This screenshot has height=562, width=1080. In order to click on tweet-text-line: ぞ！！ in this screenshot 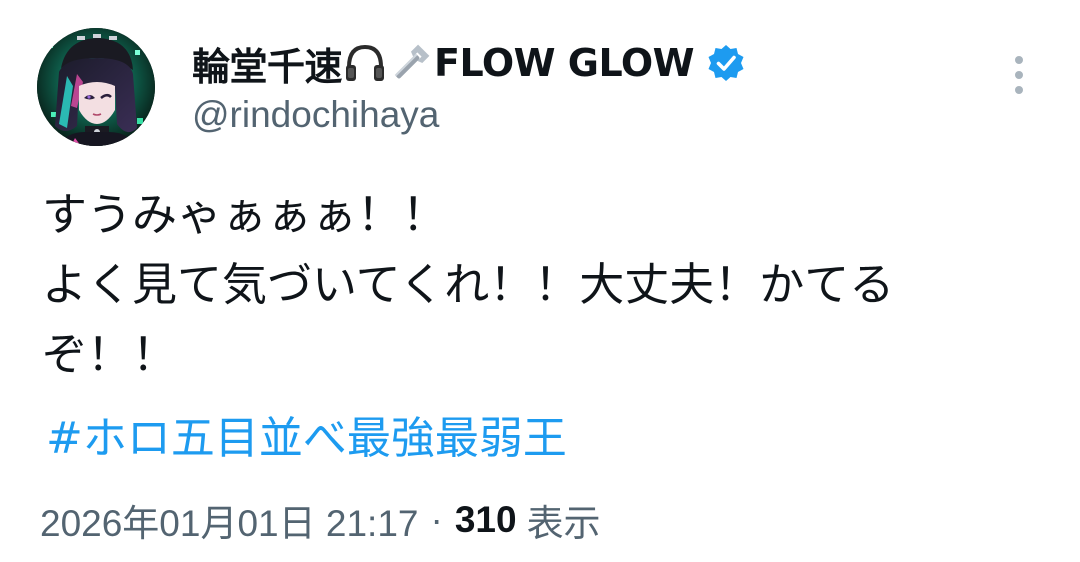, I will do `click(110, 354)`.